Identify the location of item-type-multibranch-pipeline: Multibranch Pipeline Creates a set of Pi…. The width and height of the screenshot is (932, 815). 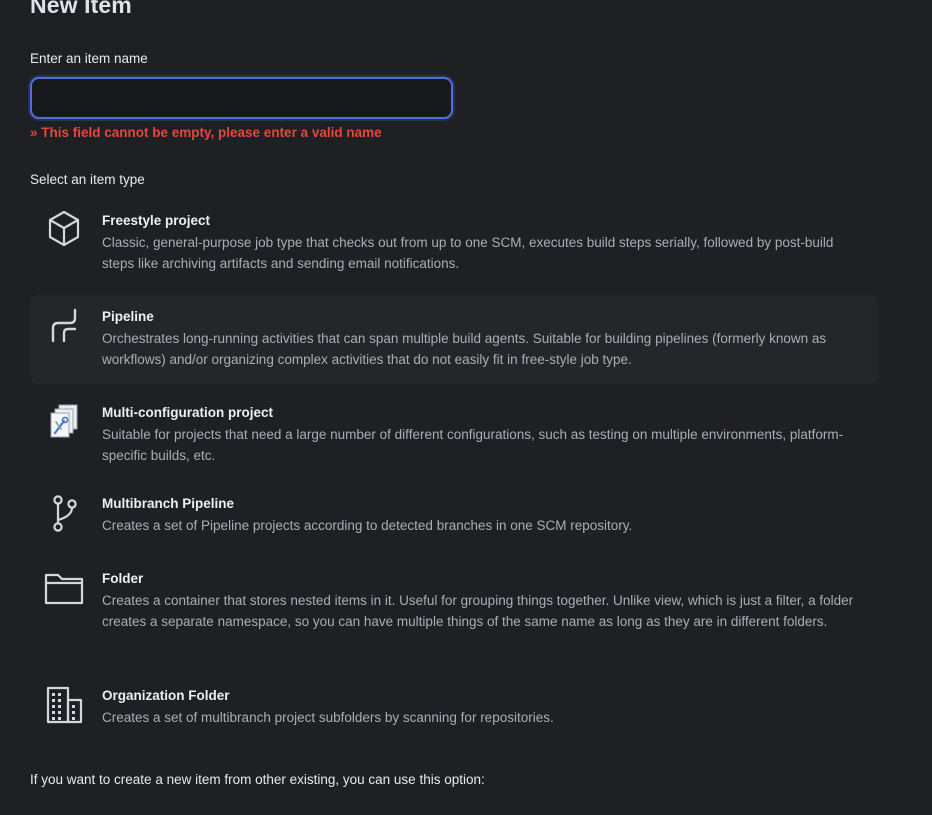
(454, 514).